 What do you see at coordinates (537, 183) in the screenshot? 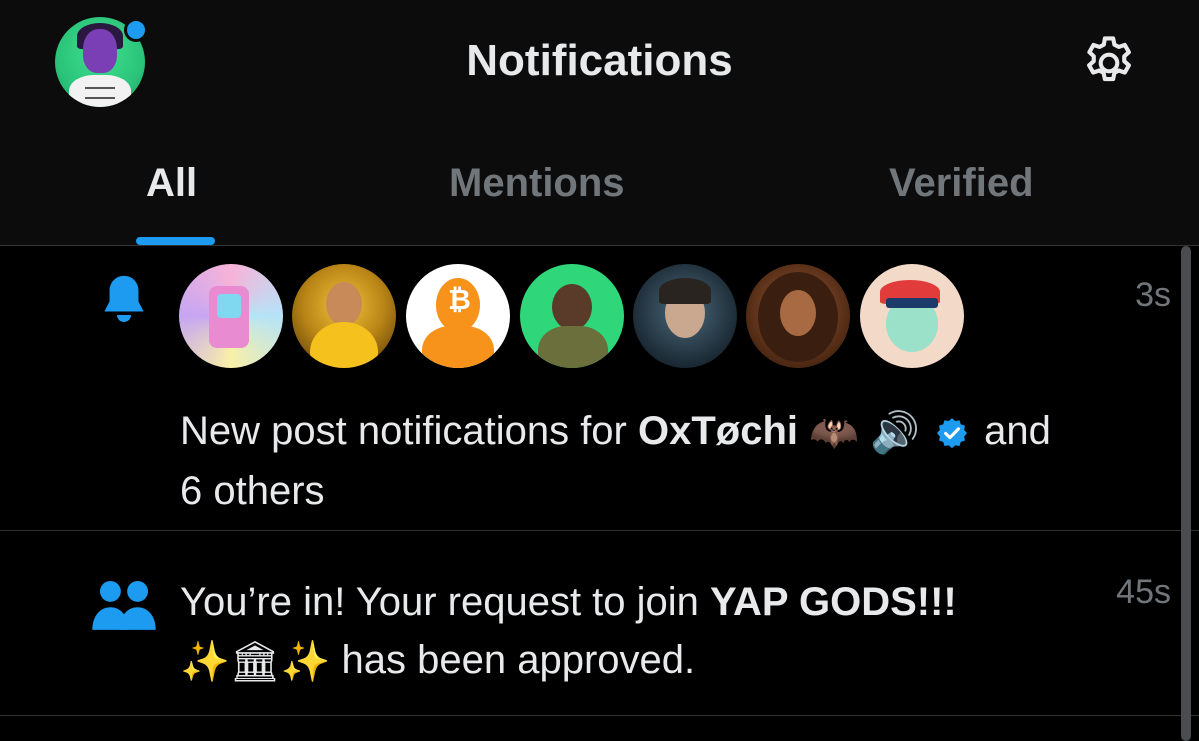
I see `tab-mentions: Mentions` at bounding box center [537, 183].